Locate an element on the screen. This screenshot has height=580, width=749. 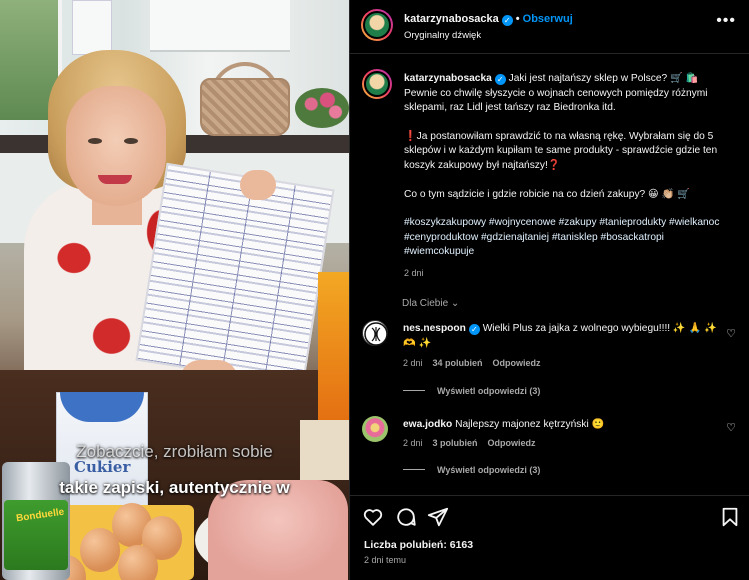
commenter-username: nes.nespoon is located at coordinates (434, 328).